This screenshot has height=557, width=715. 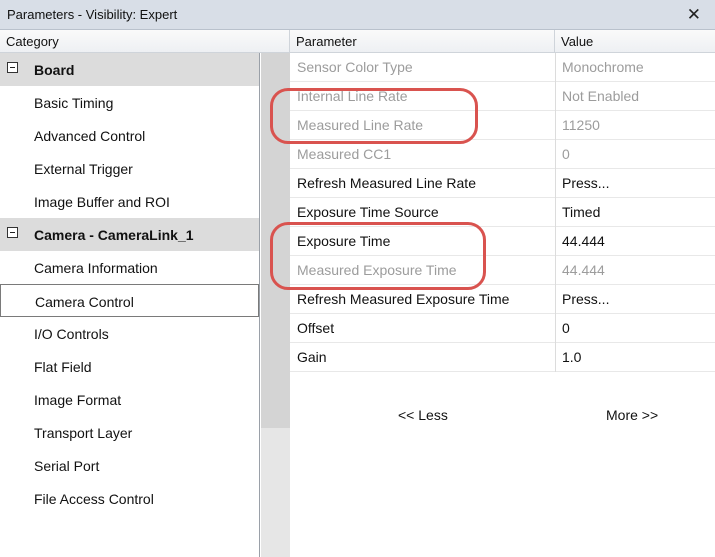 I want to click on category-item: Transport Layer, so click(x=129, y=432).